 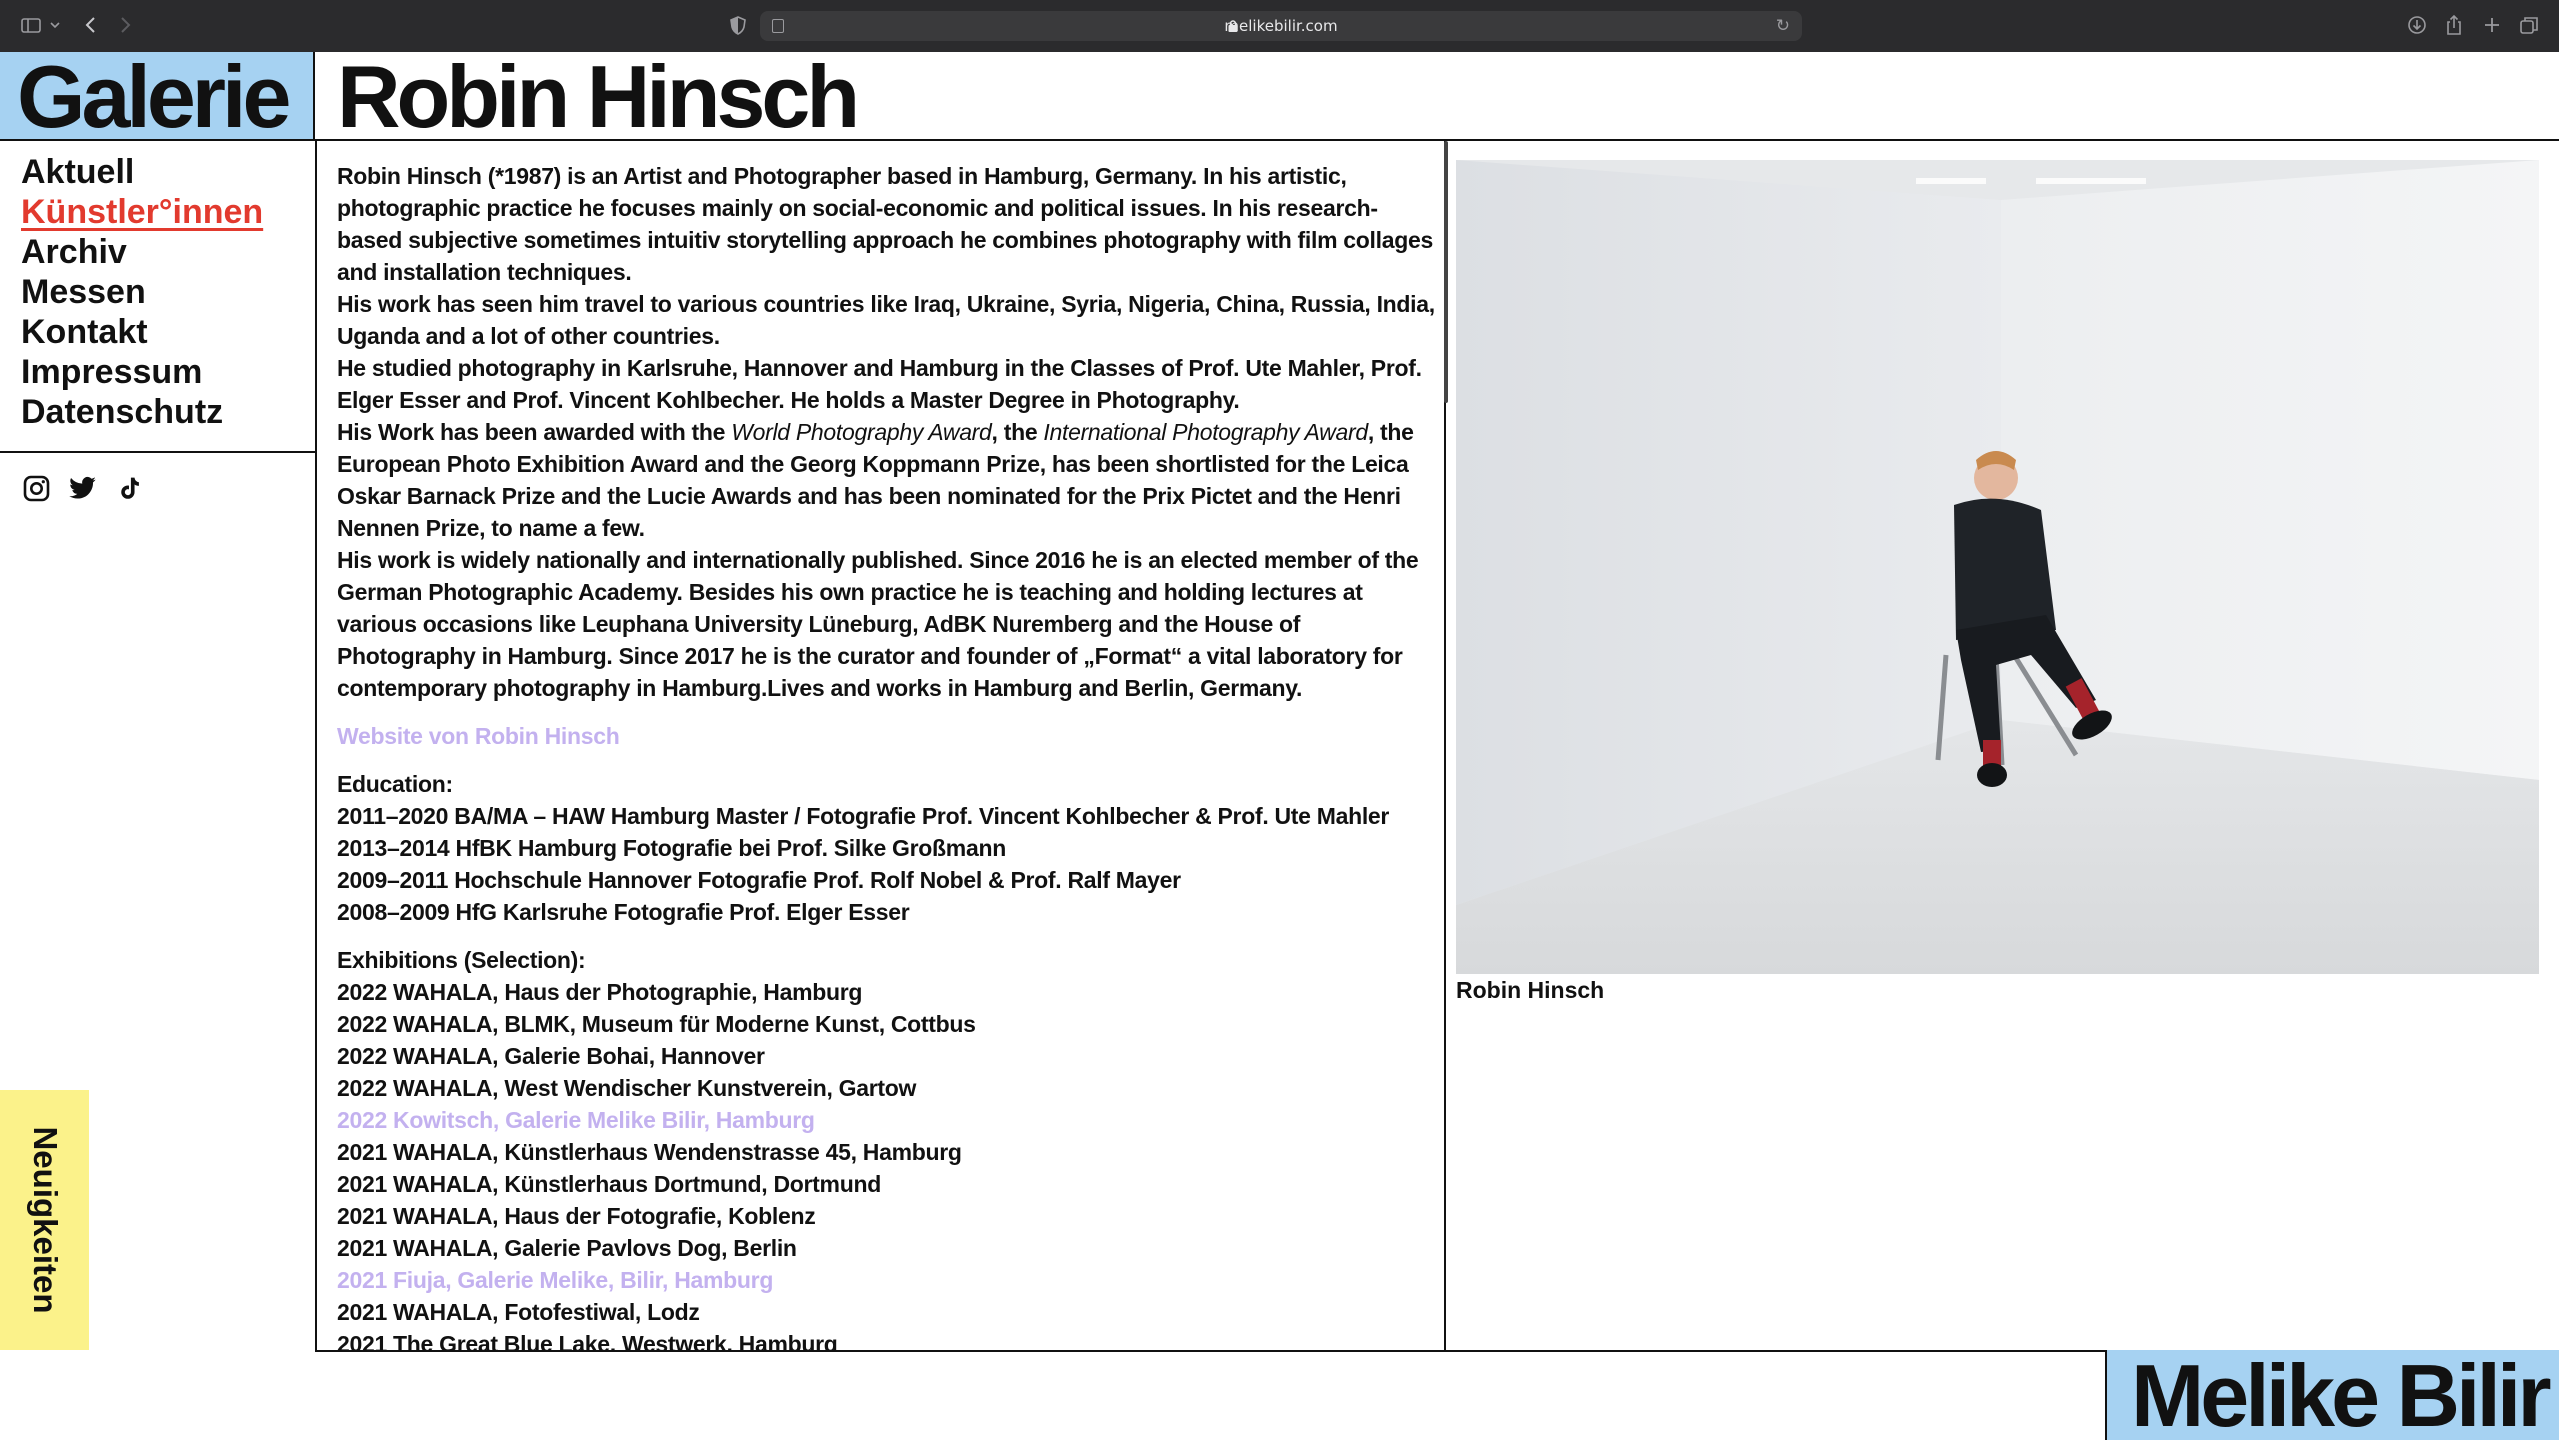 What do you see at coordinates (142, 332) in the screenshot?
I see `nav-item-kontakt: Kontakt` at bounding box center [142, 332].